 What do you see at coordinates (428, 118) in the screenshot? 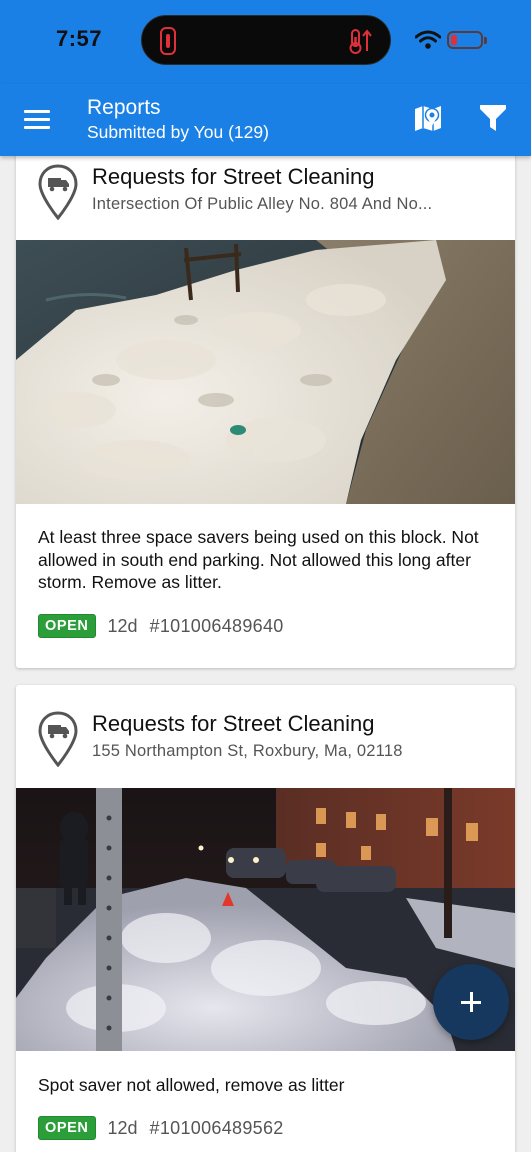
I see `map-icon` at bounding box center [428, 118].